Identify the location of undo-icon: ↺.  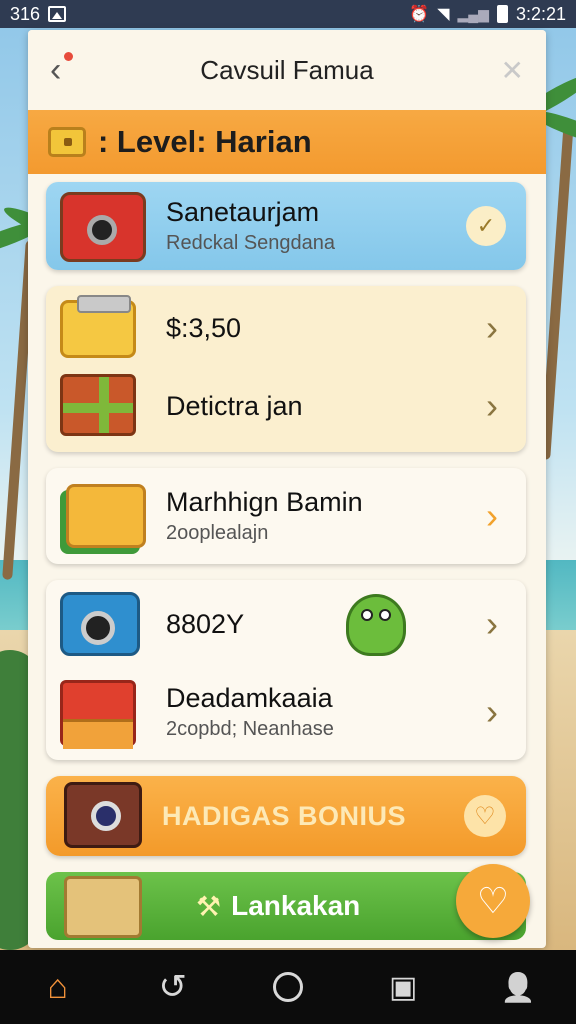
(173, 987).